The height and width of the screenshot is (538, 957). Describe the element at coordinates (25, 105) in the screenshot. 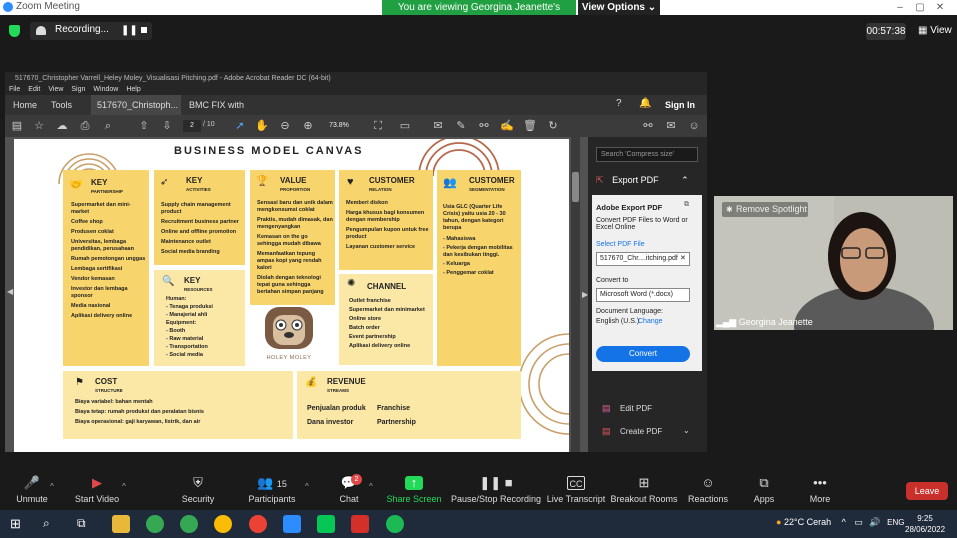

I see `tab-home: Home` at that location.